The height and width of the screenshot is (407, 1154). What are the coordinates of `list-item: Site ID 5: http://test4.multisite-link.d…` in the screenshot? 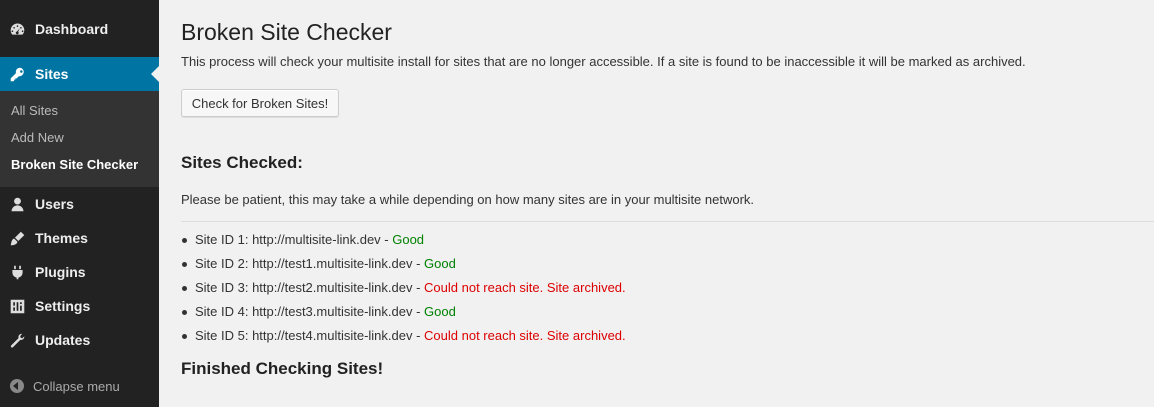 It's located at (403, 339).